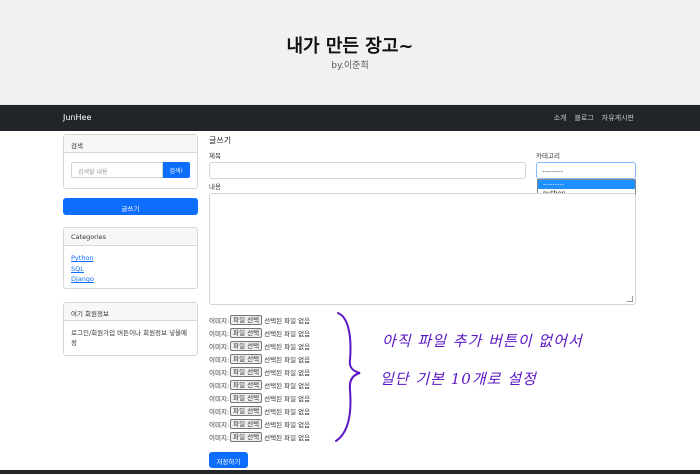  Describe the element at coordinates (130, 144) in the screenshot. I see `search-card-title: 검색` at that location.